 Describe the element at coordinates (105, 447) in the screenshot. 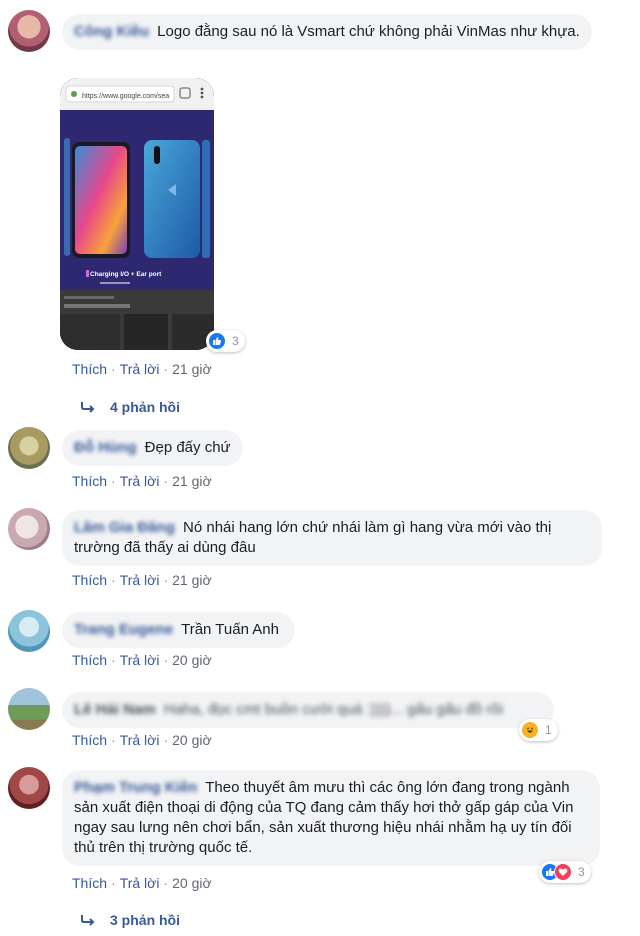

I see `comment-author: Đỗ Hùng` at that location.